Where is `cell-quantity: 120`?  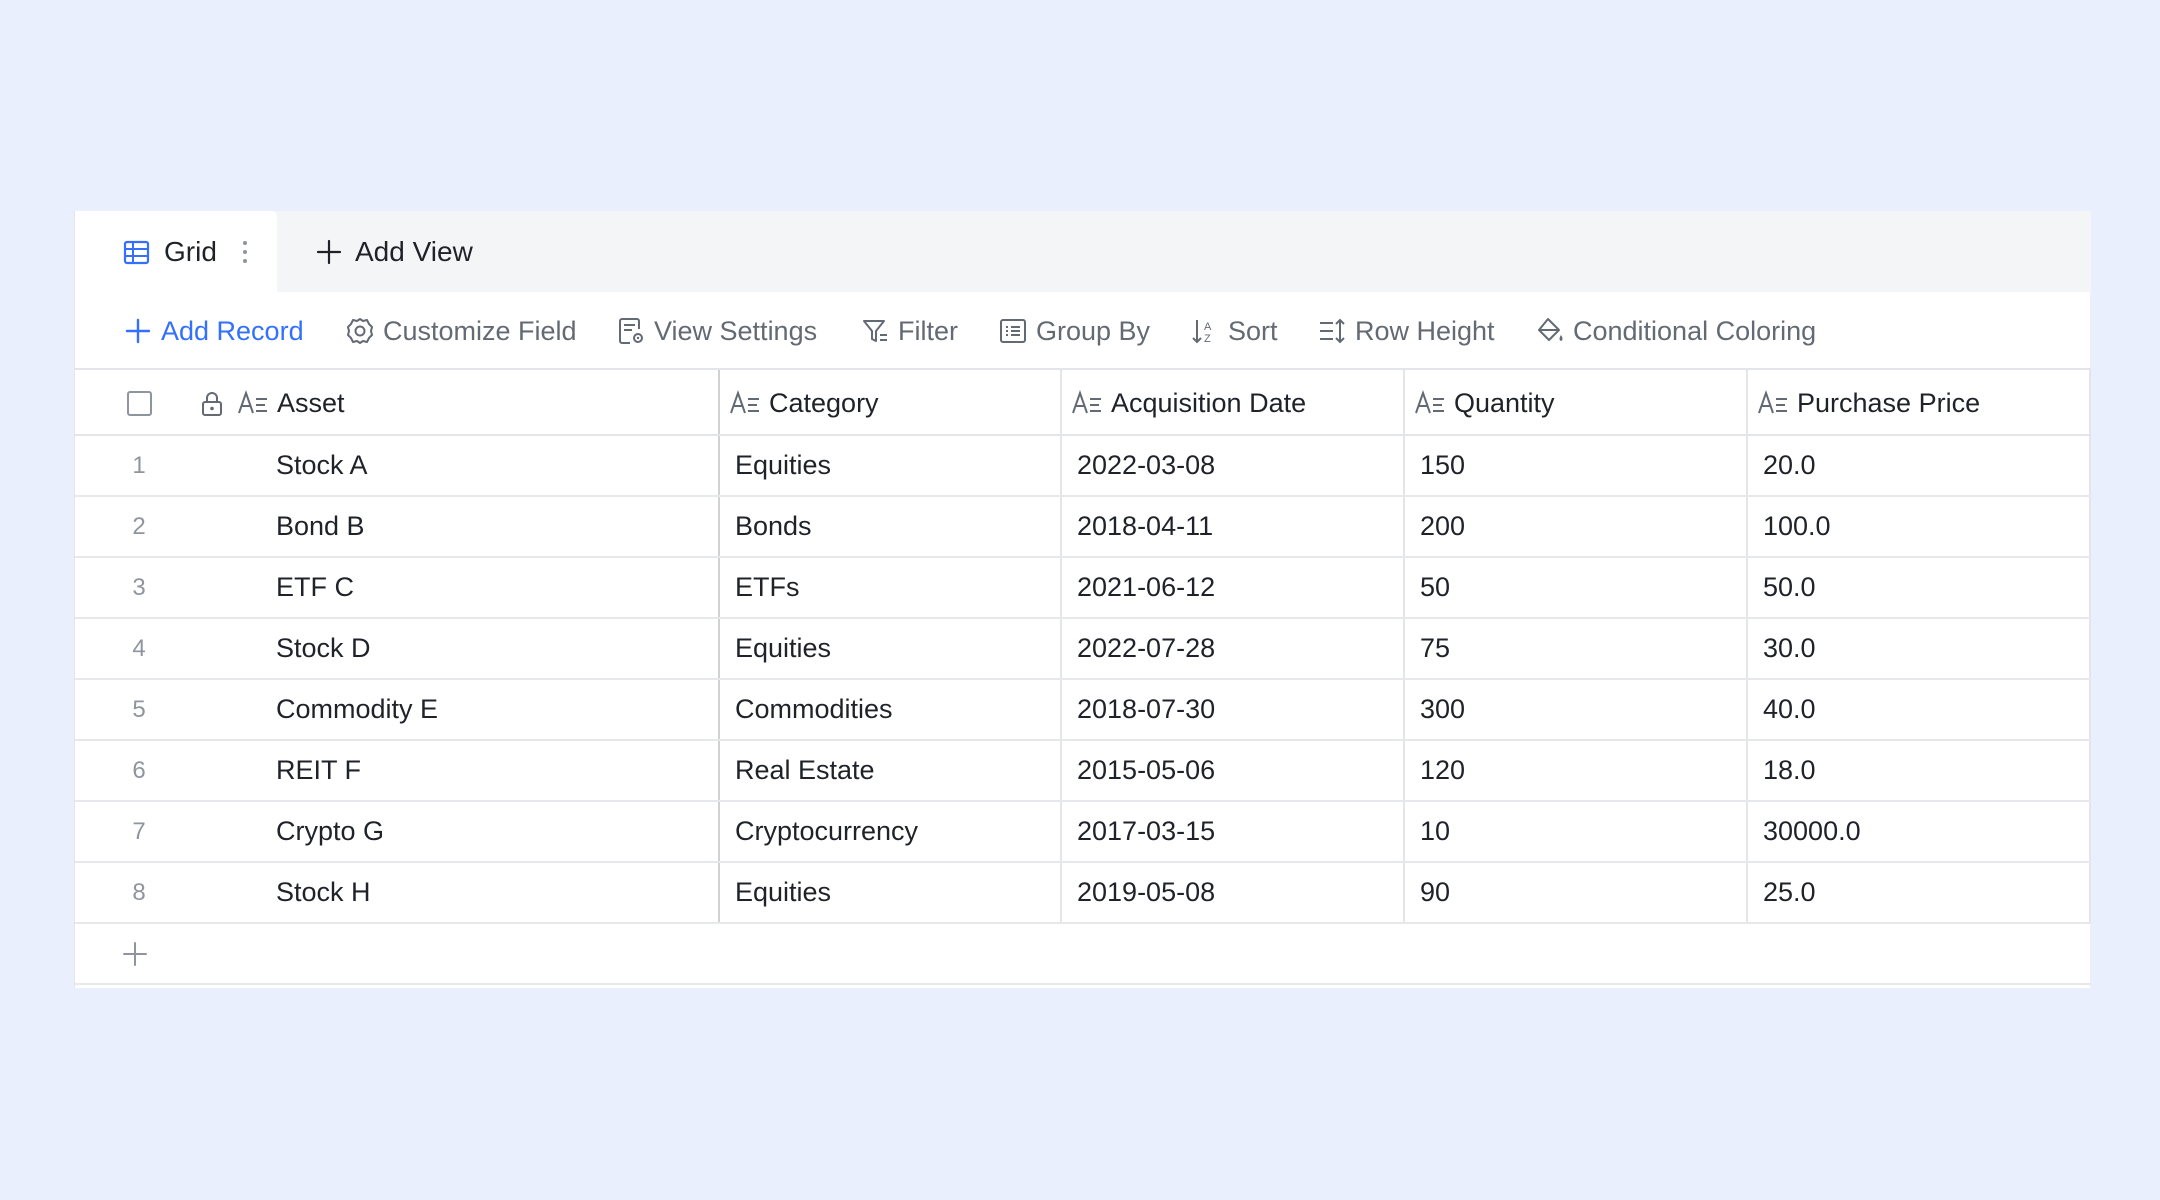
cell-quantity: 120 is located at coordinates (1442, 770).